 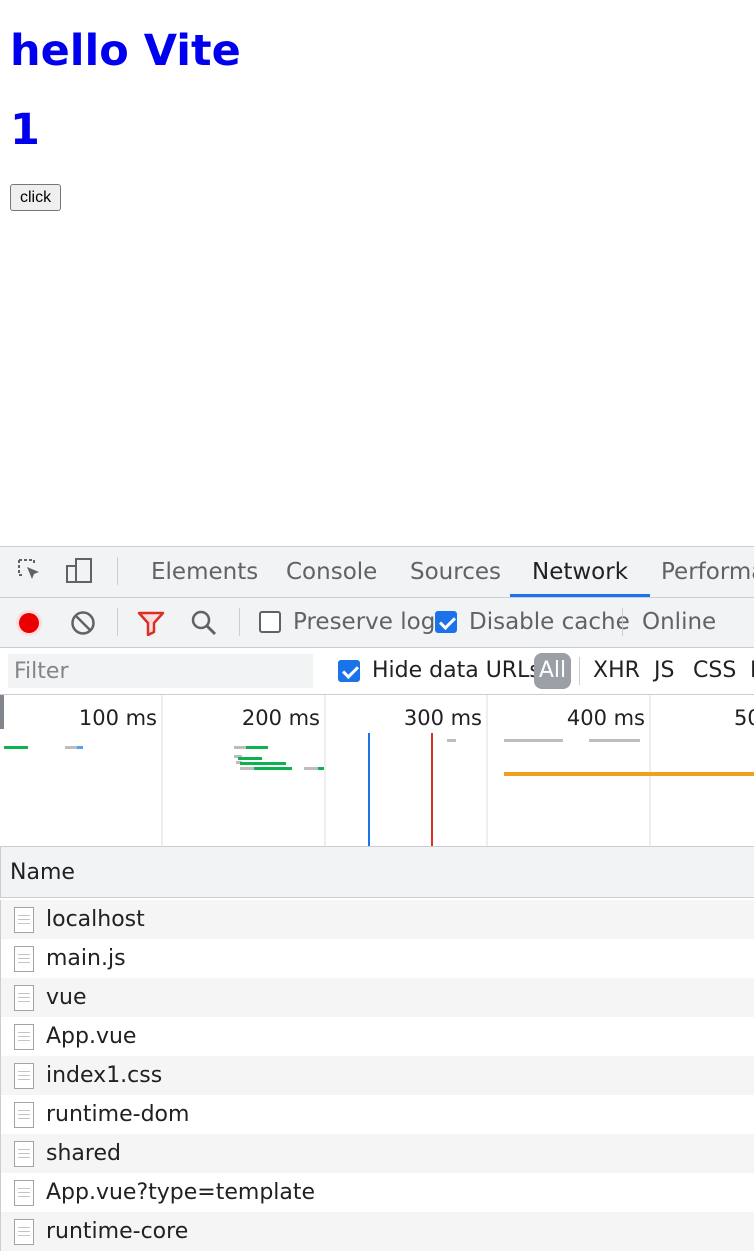 I want to click on name-column-label: Name, so click(x=42, y=872).